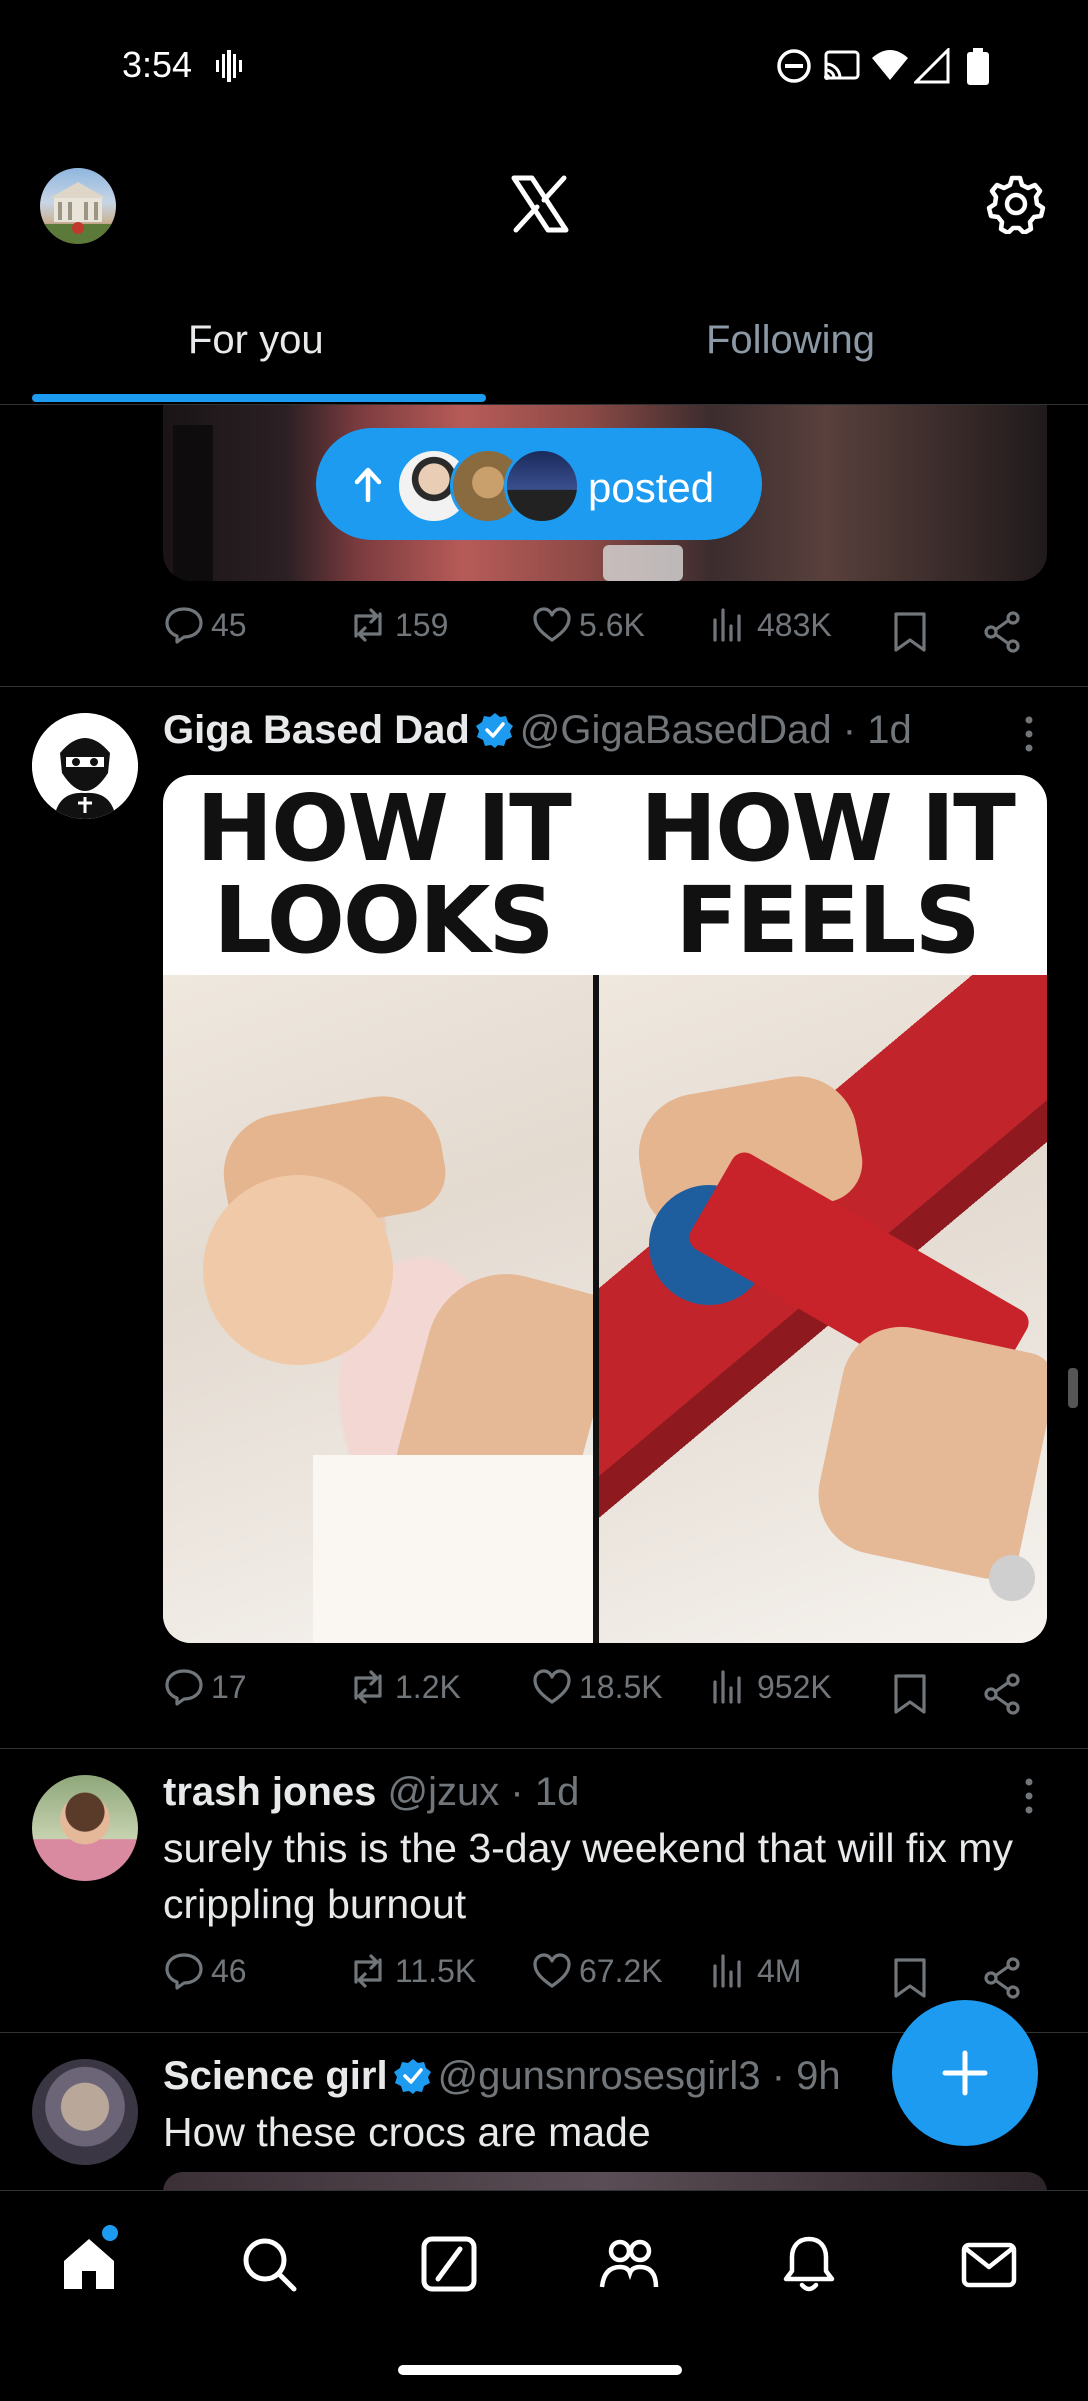 Image resolution: width=1088 pixels, height=2401 pixels. What do you see at coordinates (269, 2264) in the screenshot?
I see `search-icon` at bounding box center [269, 2264].